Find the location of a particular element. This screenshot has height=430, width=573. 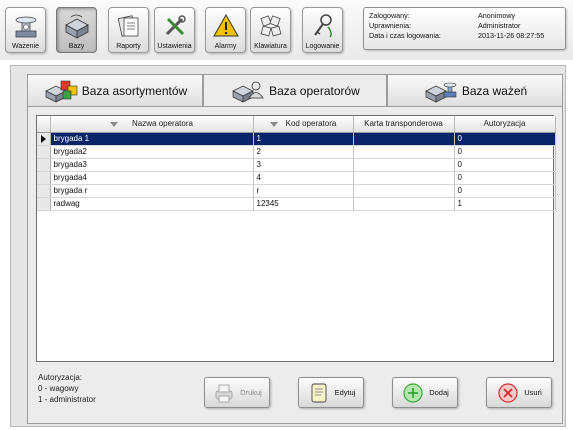

cell-authorization: 1 is located at coordinates (505, 204).